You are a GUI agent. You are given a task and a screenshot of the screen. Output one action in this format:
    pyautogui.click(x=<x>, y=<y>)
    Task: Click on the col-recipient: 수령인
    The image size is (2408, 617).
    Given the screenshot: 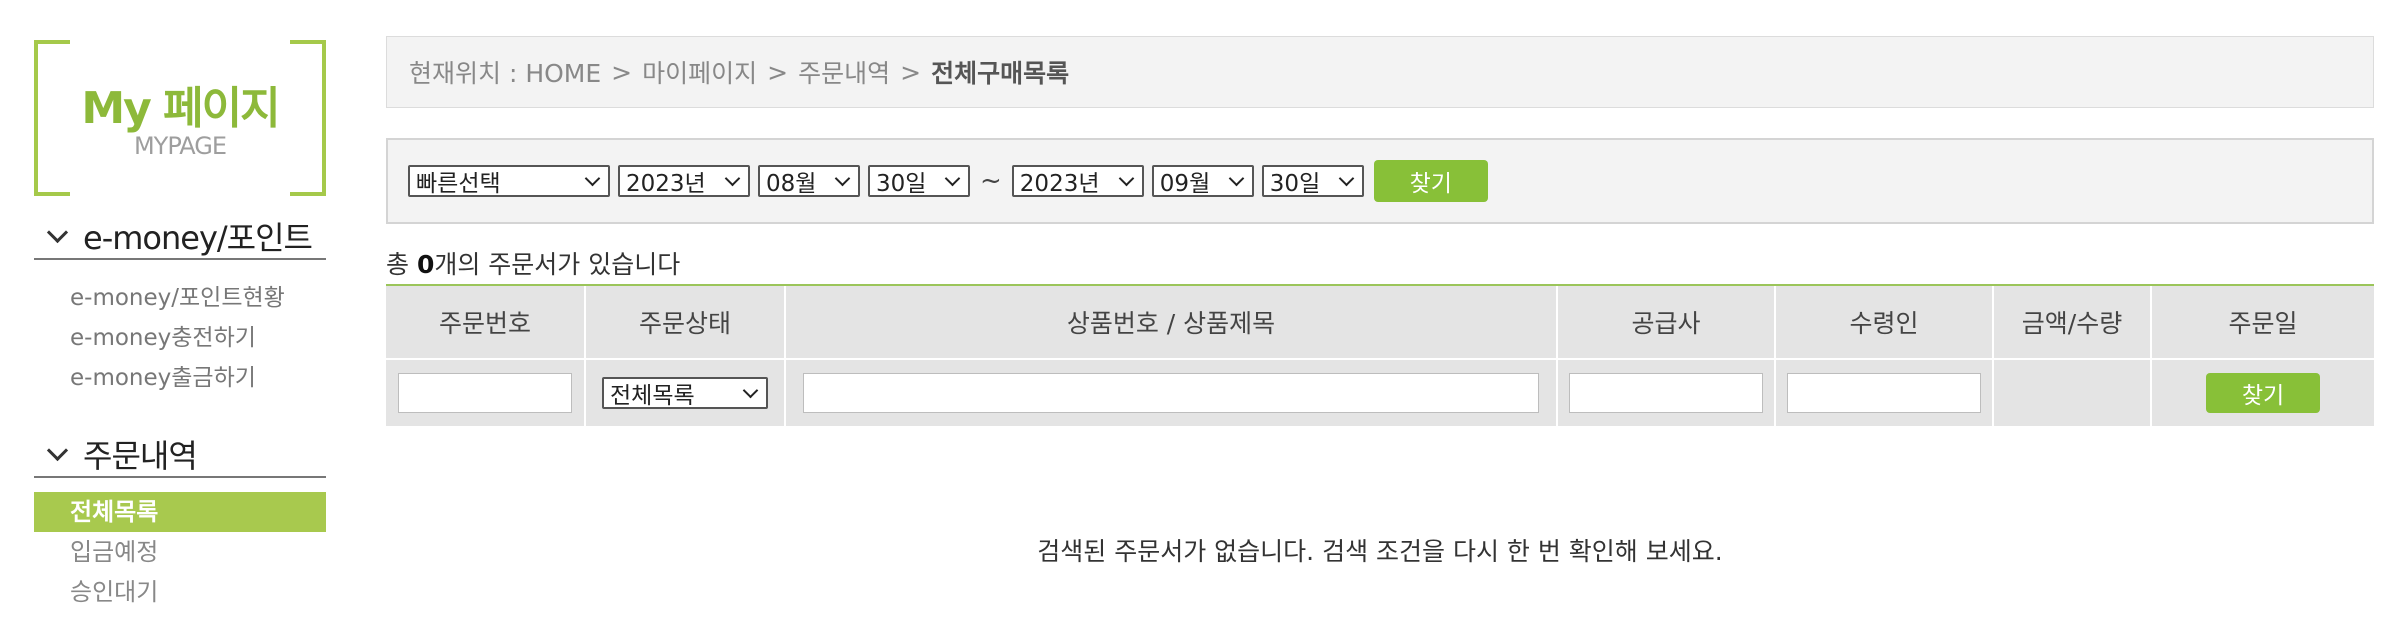 What is the action you would take?
    pyautogui.click(x=1884, y=322)
    